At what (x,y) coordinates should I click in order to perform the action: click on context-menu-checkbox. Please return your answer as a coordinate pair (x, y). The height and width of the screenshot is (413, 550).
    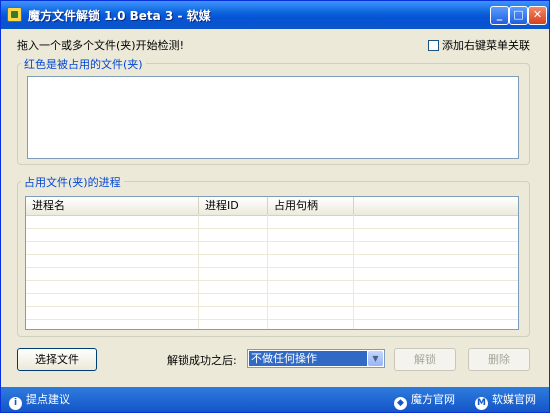
    Looking at the image, I should click on (433, 45).